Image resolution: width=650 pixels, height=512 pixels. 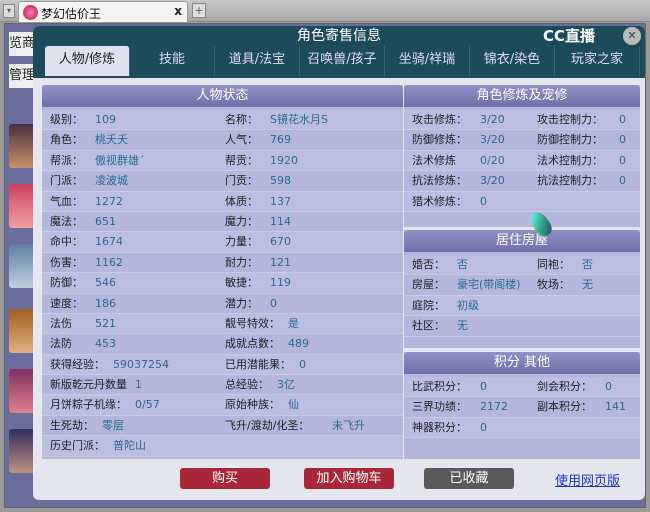 What do you see at coordinates (87, 61) in the screenshot?
I see `tab-character: 人物/修炼` at bounding box center [87, 61].